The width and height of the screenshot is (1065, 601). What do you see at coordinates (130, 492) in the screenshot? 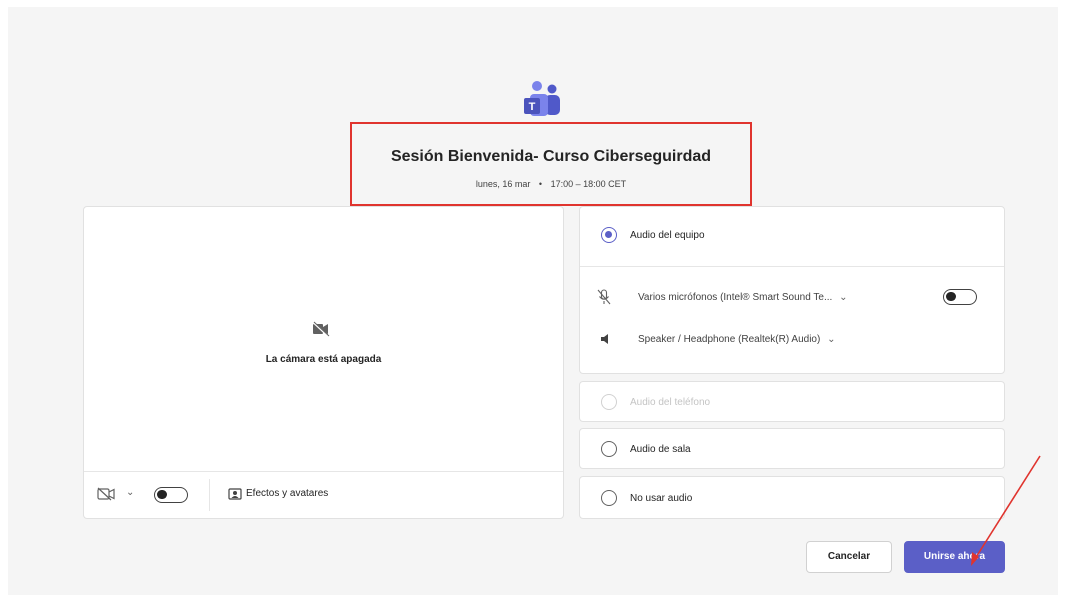
I see `camera-options-chevron-icon: ⌄` at bounding box center [130, 492].